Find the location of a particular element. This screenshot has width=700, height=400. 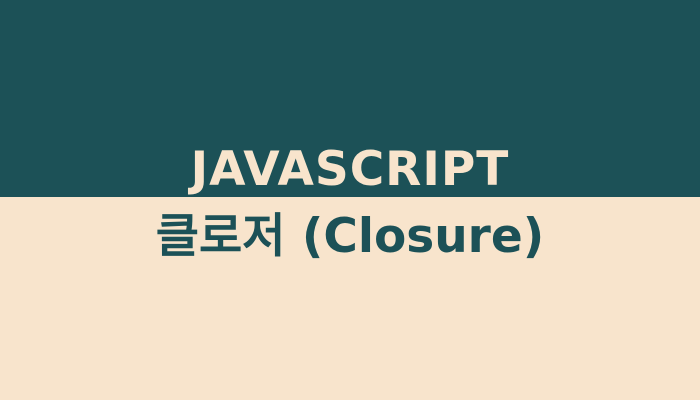

title-closure: 클로저 (Closure) is located at coordinates (350, 236).